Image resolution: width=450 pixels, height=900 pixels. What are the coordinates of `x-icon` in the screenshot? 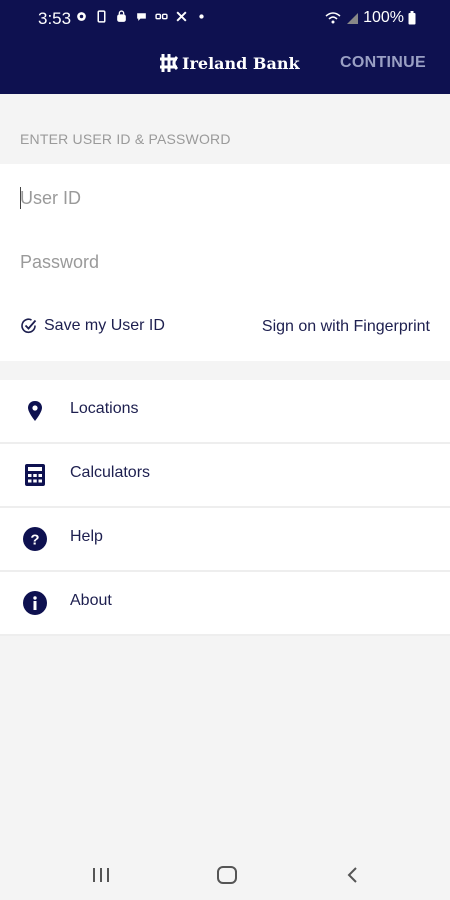 It's located at (181, 16).